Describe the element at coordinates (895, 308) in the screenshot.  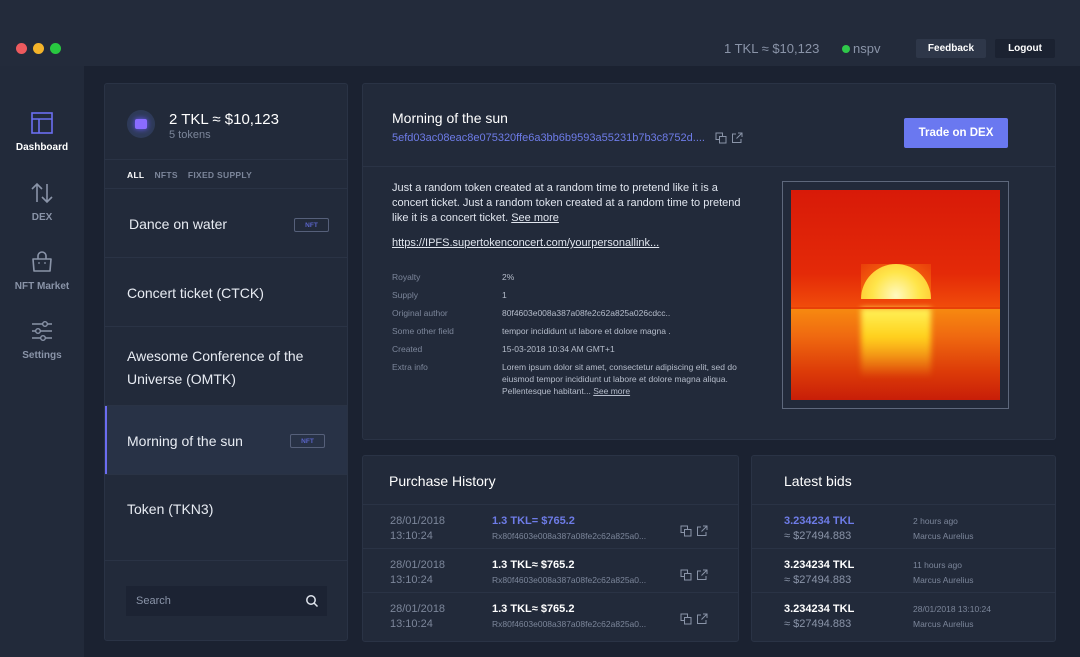
I see `image-horizon` at that location.